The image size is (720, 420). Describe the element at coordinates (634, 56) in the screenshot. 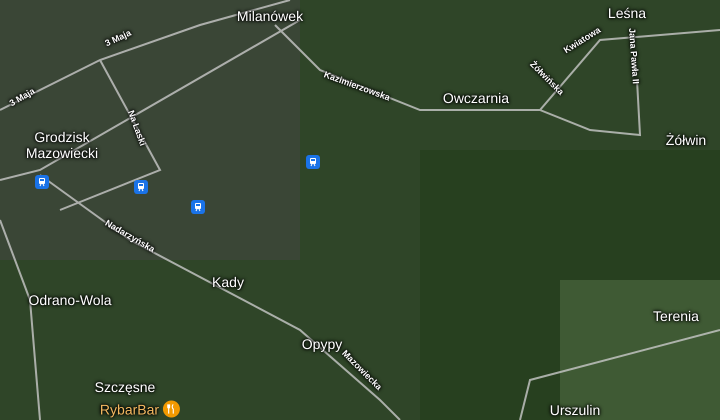

I see `street-label: Jana Pawła II` at that location.